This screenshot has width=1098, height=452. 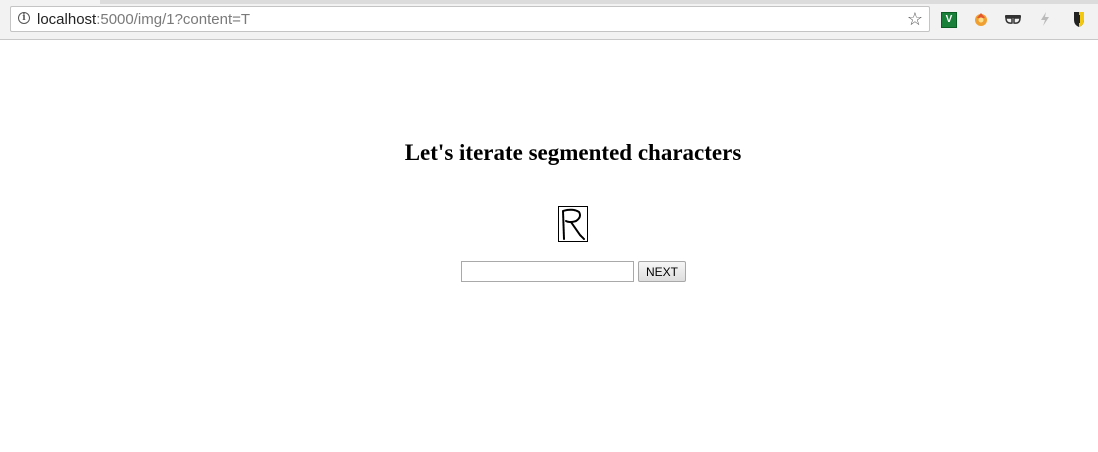 I want to click on v-extension-label: V, so click(x=949, y=19).